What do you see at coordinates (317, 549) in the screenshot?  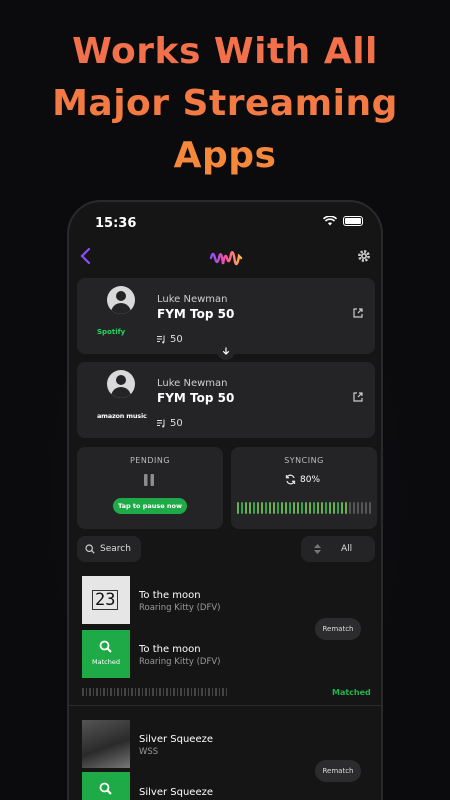 I see `sort-icon` at bounding box center [317, 549].